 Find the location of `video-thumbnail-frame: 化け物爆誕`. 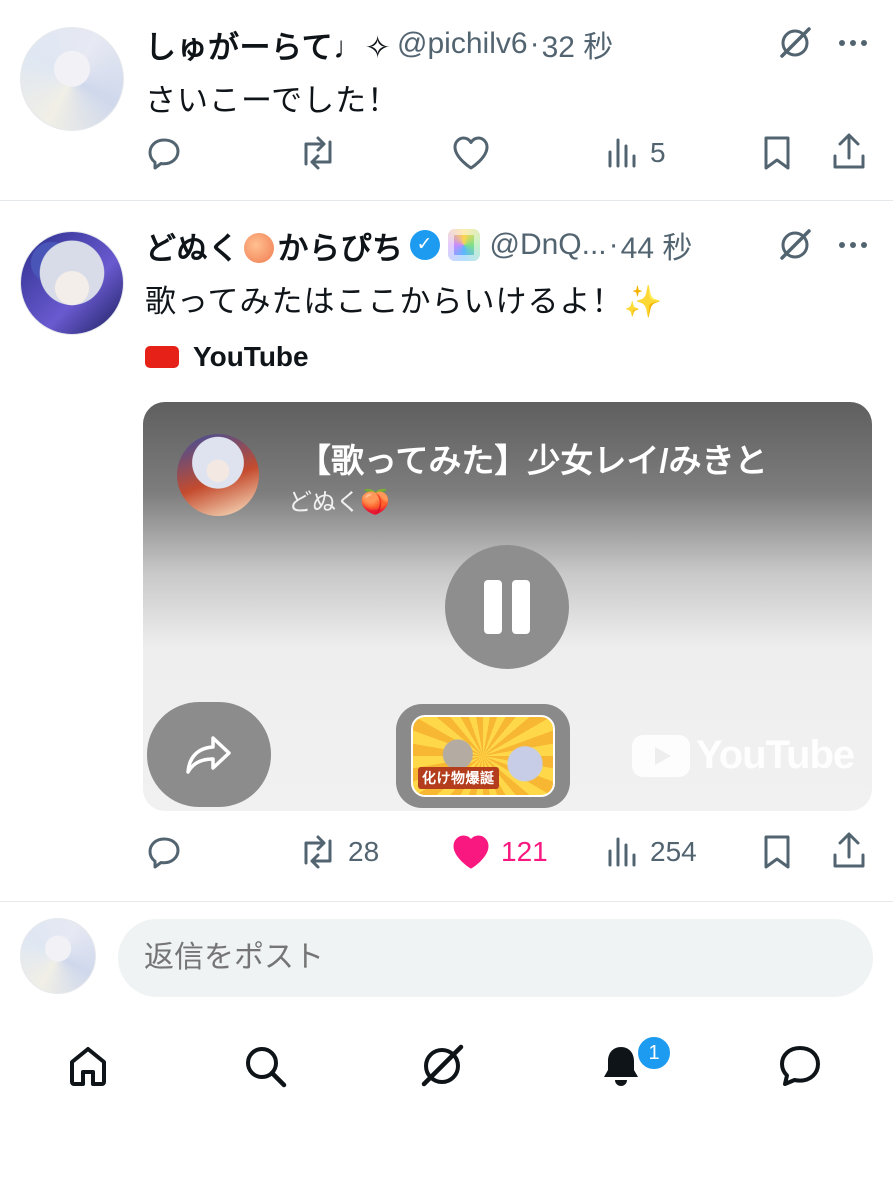

video-thumbnail-frame: 化け物爆誕 is located at coordinates (483, 756).